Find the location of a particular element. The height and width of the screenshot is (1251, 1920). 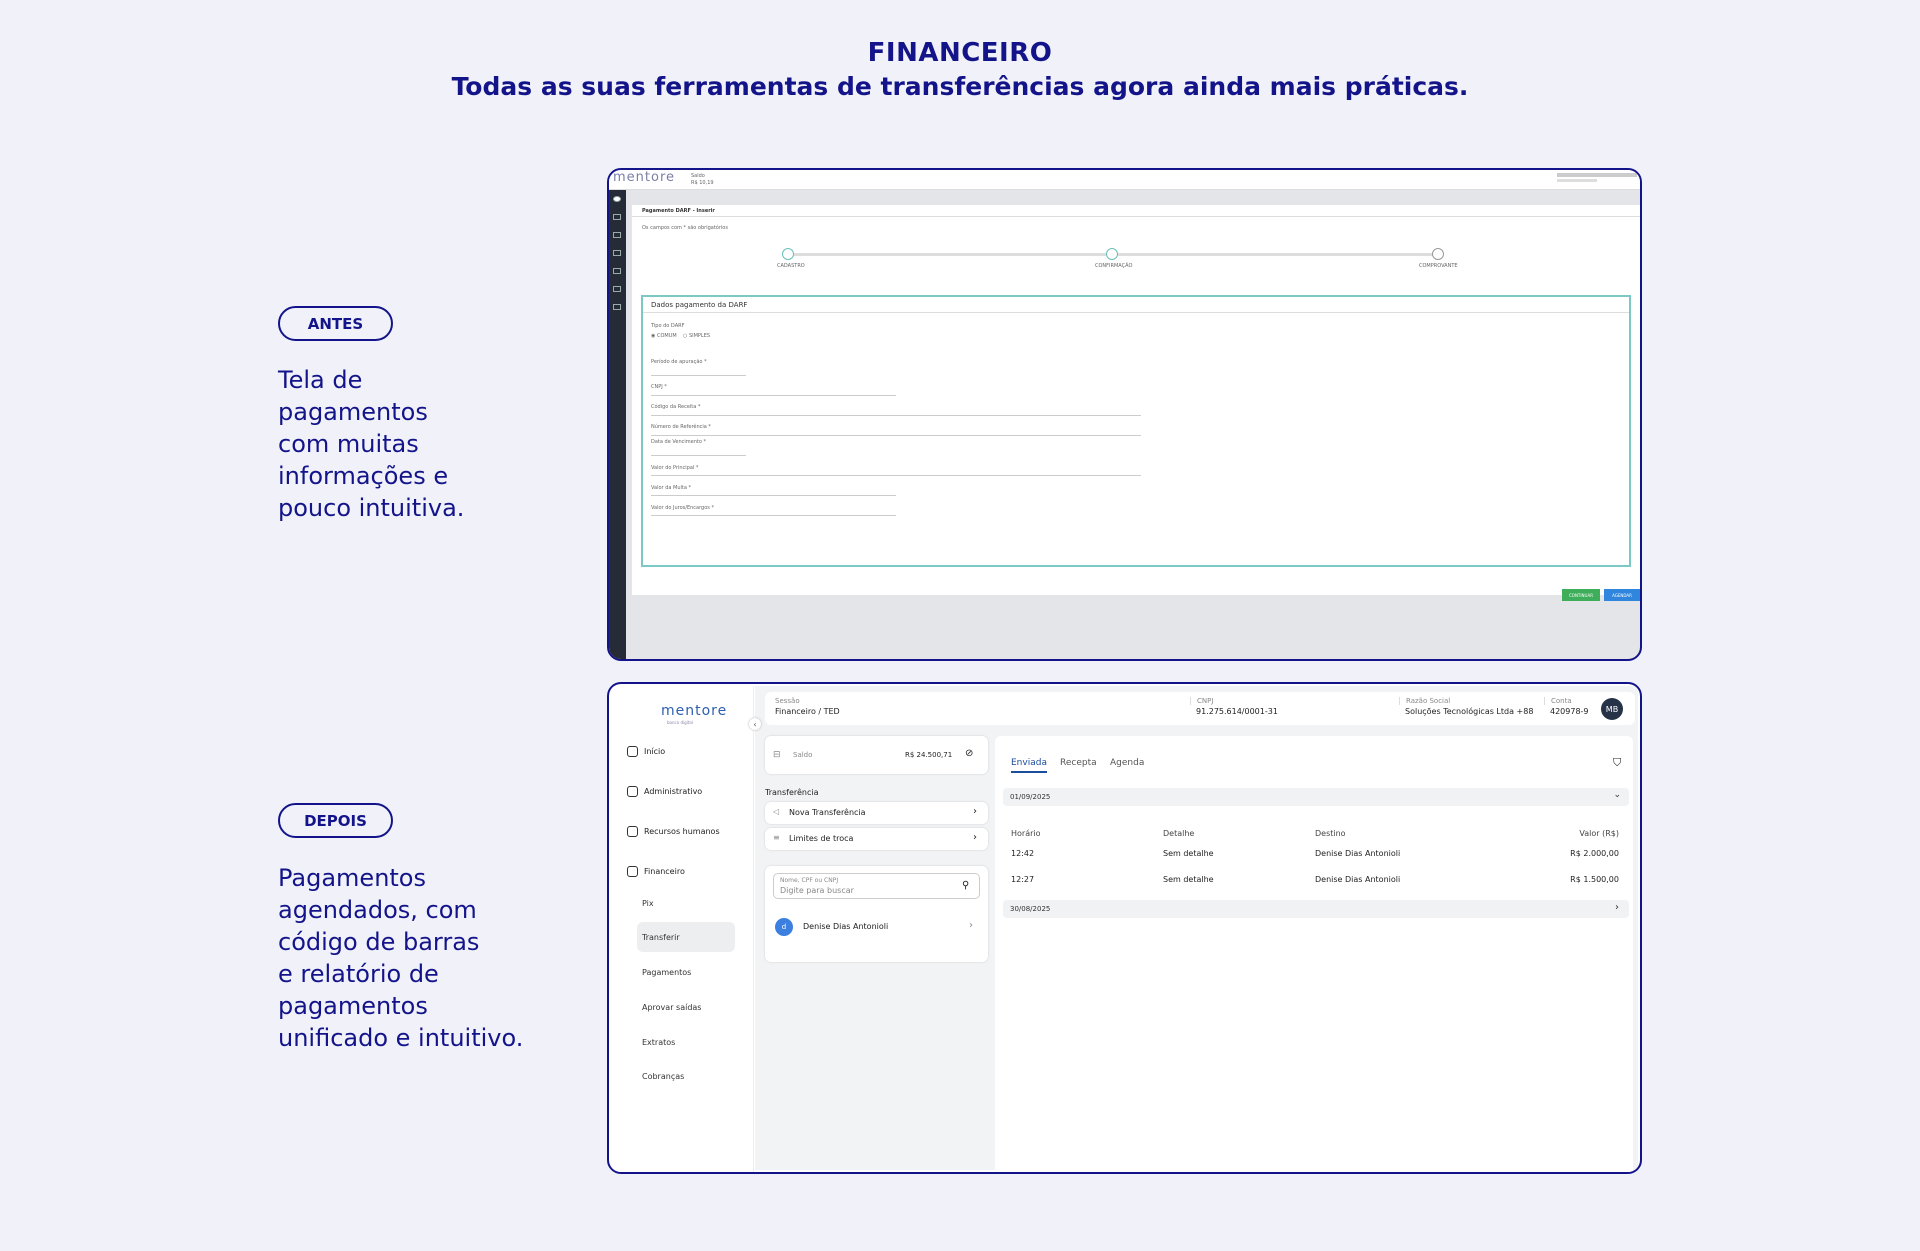

new-transfer-button: ◁ Nova Transferência › is located at coordinates (876, 813).